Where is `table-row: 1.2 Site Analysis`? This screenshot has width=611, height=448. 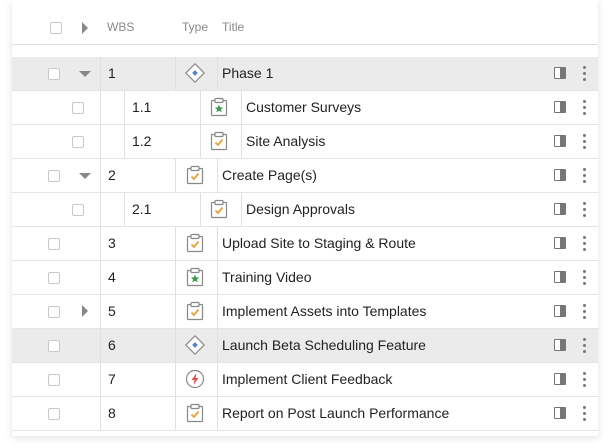
table-row: 1.2 Site Analysis is located at coordinates (305, 142).